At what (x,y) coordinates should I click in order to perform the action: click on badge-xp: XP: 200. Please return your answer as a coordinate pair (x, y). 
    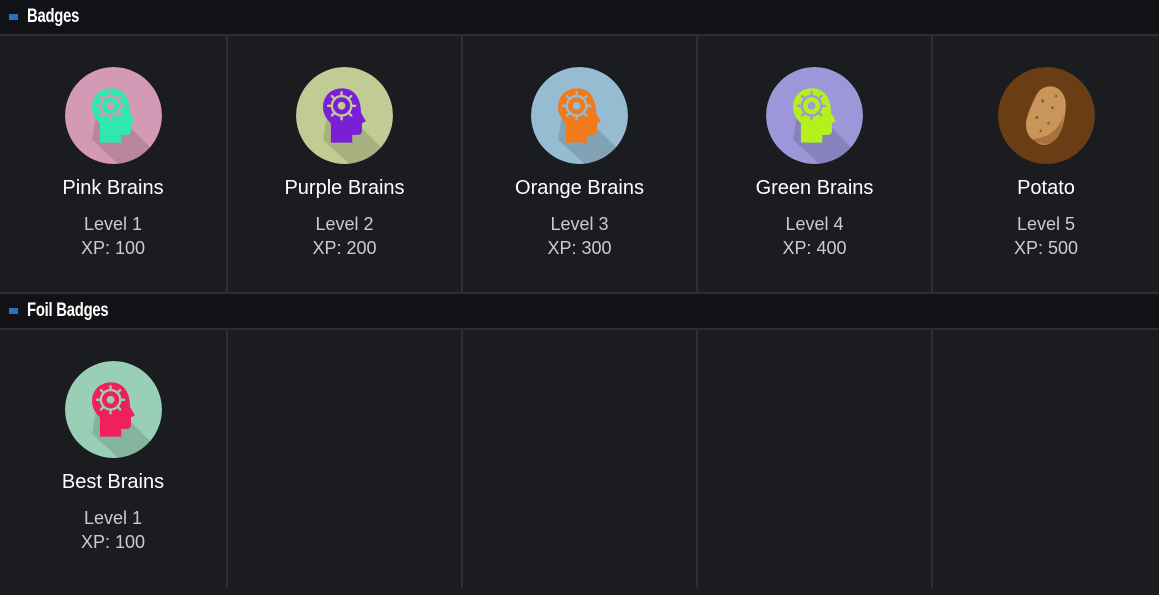
    Looking at the image, I should click on (344, 248).